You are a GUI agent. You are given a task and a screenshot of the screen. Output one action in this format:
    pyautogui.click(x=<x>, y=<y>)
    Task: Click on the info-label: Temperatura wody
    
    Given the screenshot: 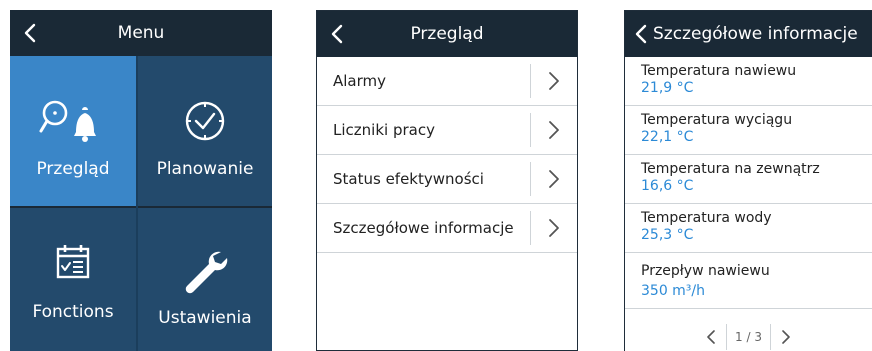 What is the action you would take?
    pyautogui.click(x=706, y=218)
    